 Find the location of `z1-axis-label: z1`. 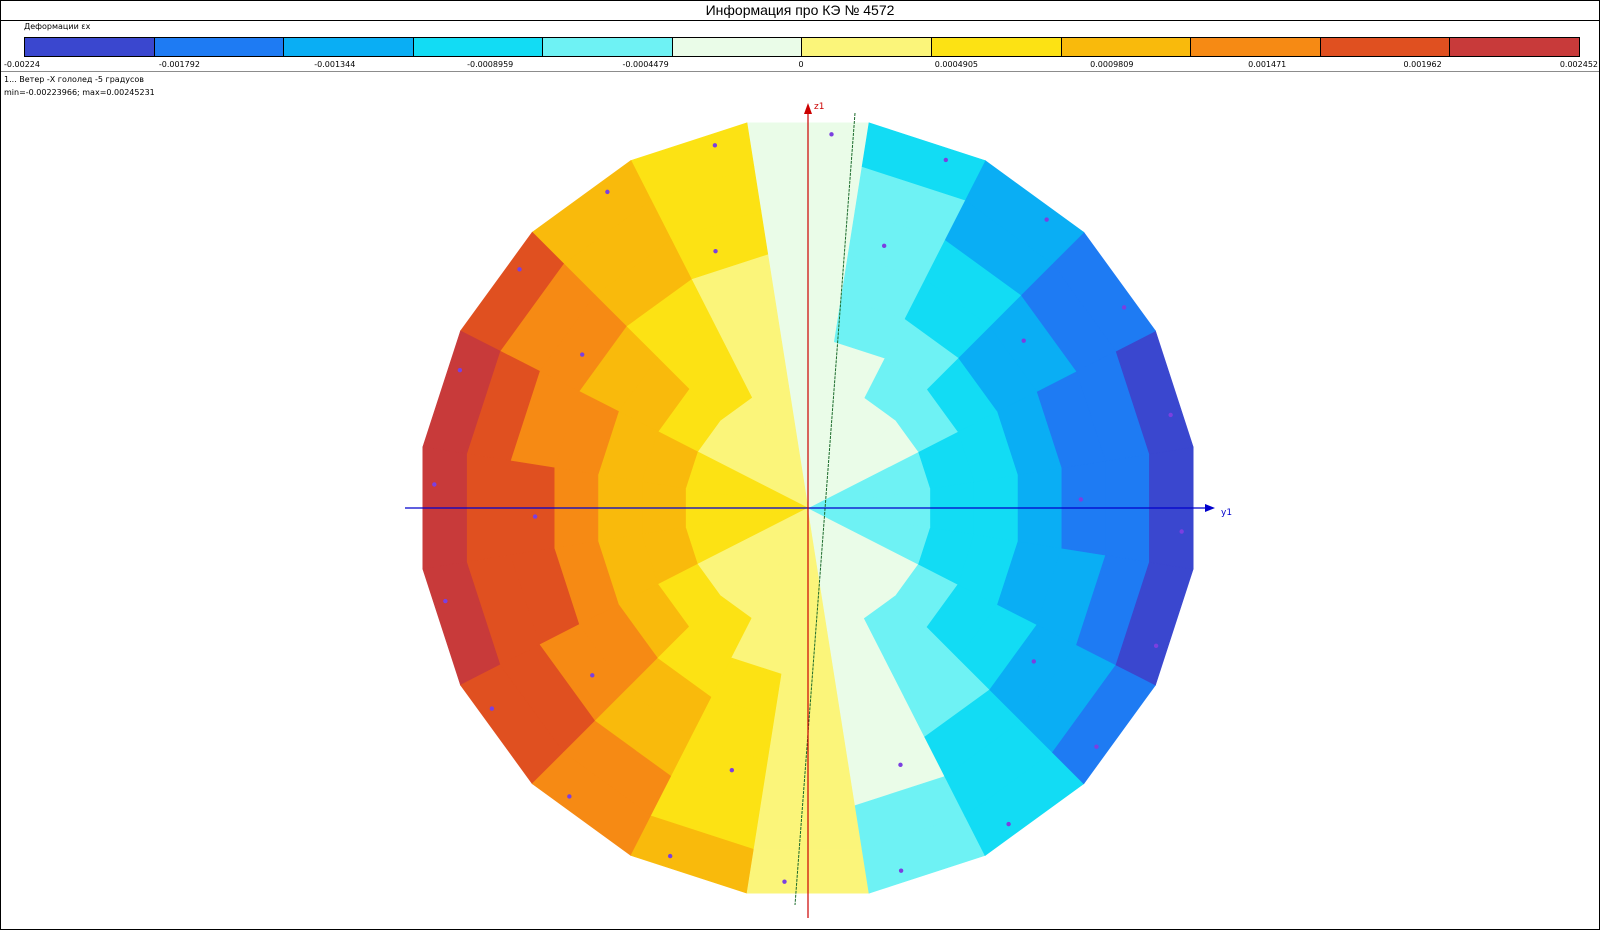

z1-axis-label: z1 is located at coordinates (819, 107).